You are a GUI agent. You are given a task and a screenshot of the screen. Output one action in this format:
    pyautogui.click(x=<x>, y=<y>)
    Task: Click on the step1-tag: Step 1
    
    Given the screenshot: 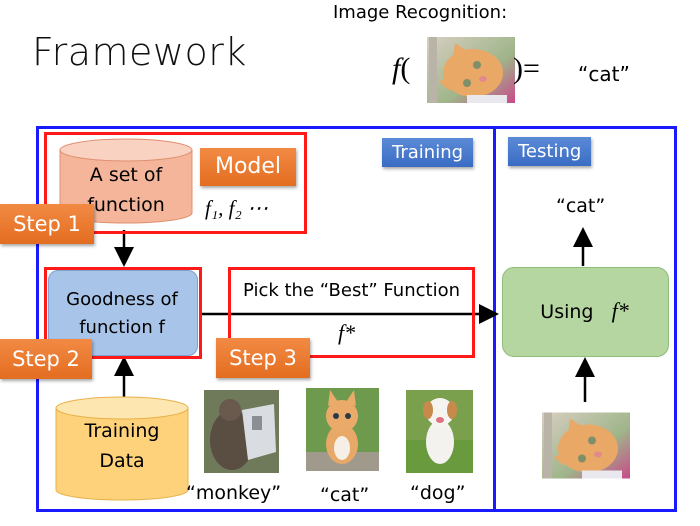 What is the action you would take?
    pyautogui.click(x=47, y=224)
    